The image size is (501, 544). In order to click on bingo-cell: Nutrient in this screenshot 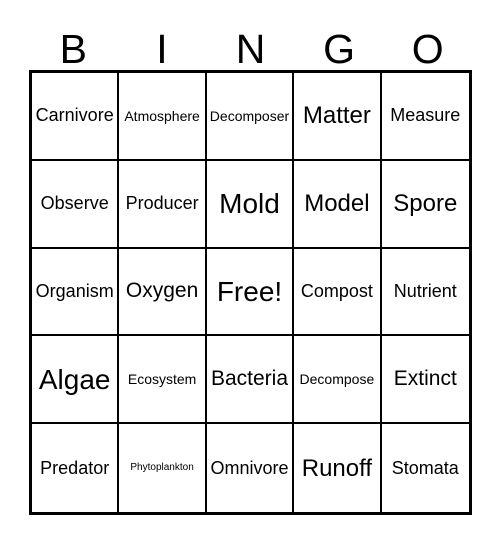, I will do `click(425, 292)`.